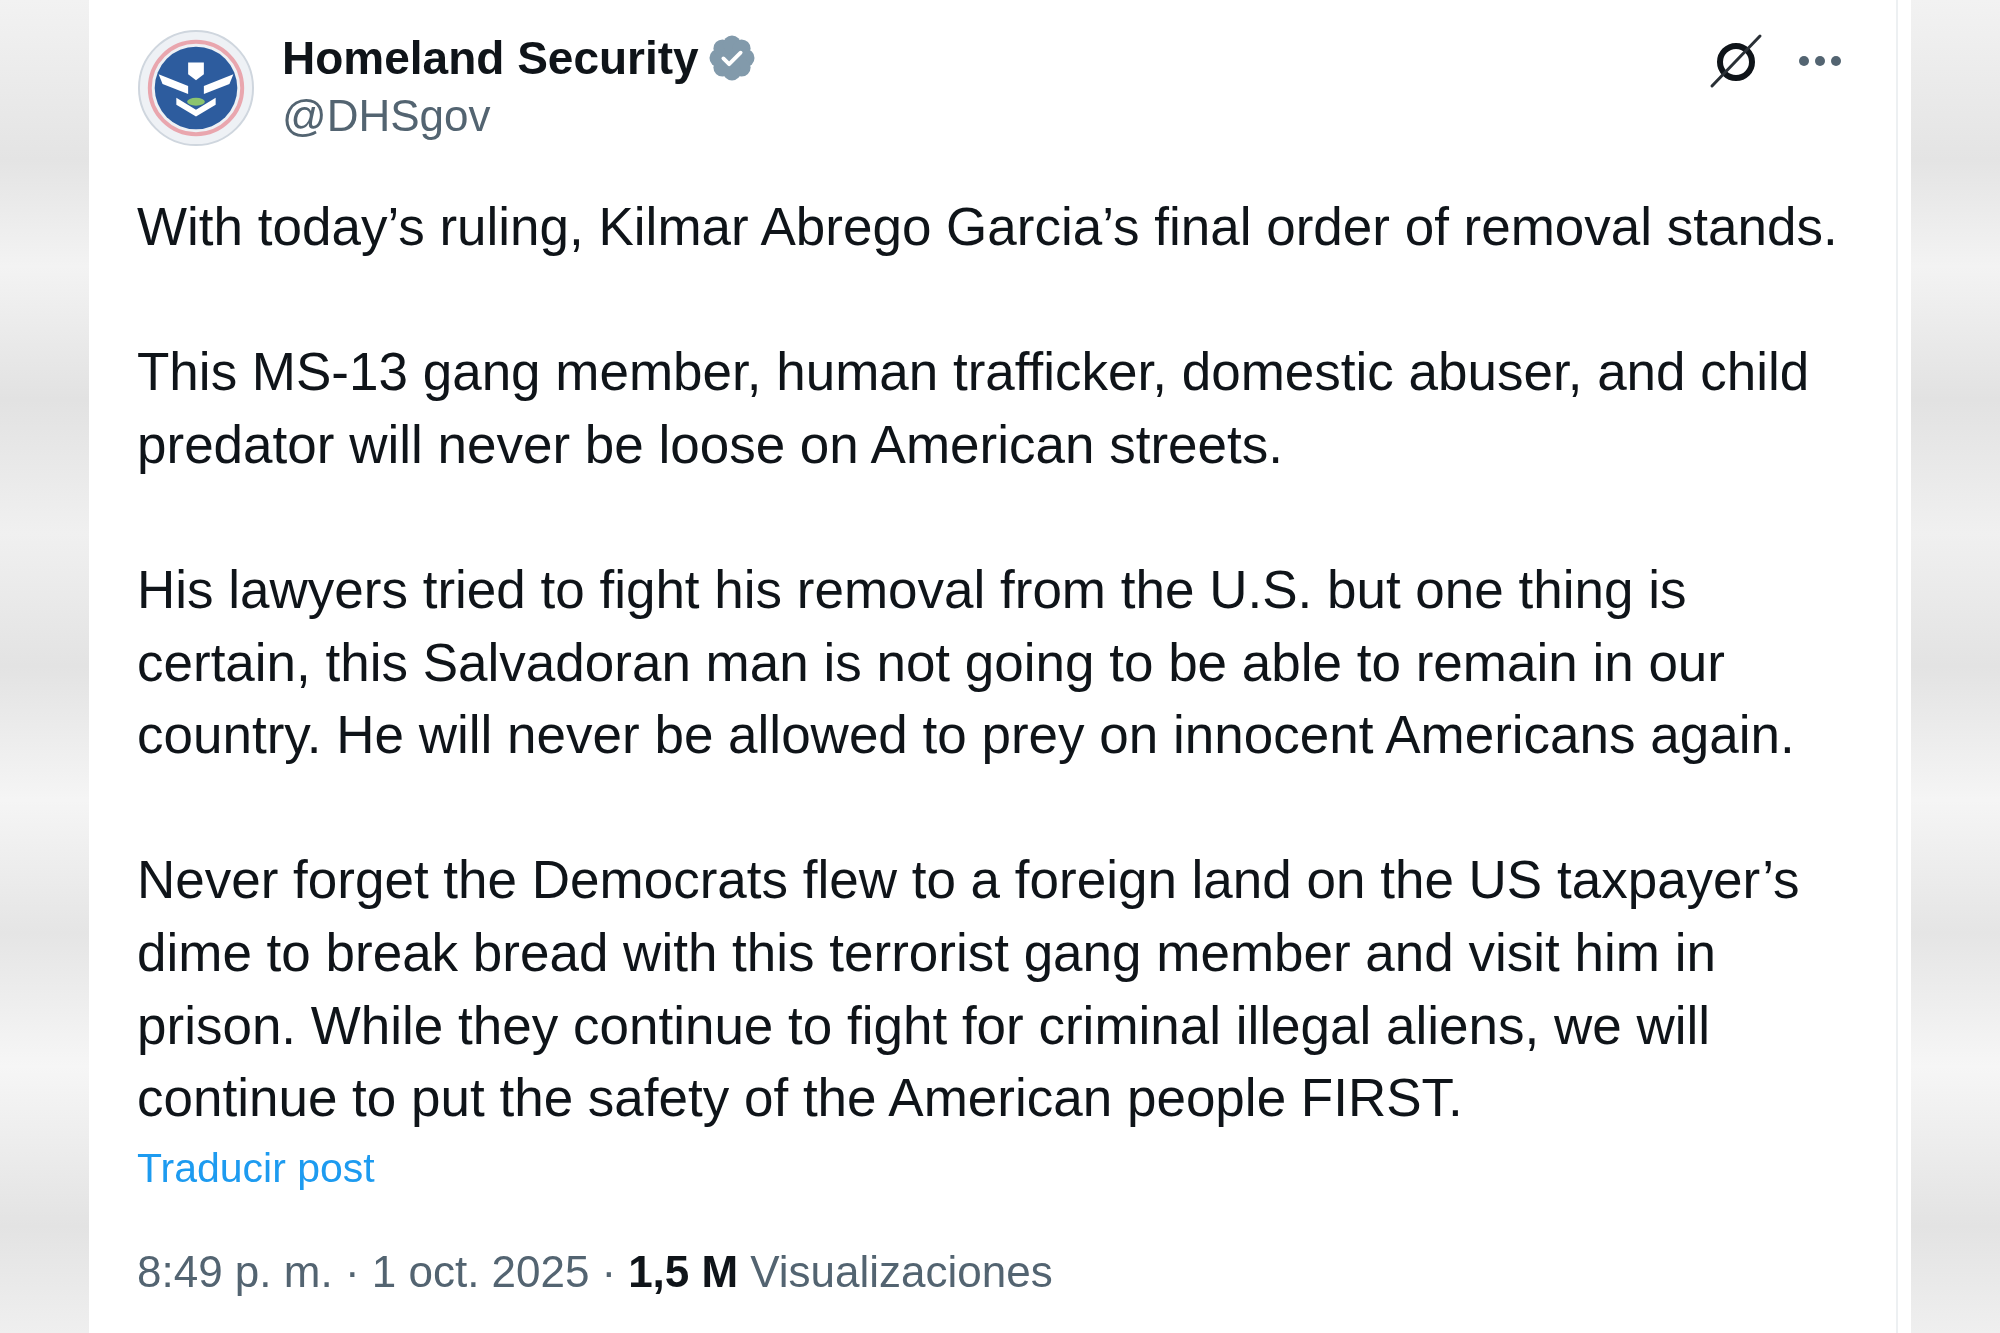  I want to click on timestamp-link: 8:49 p. m. · 1 oct. 2025, so click(363, 1271).